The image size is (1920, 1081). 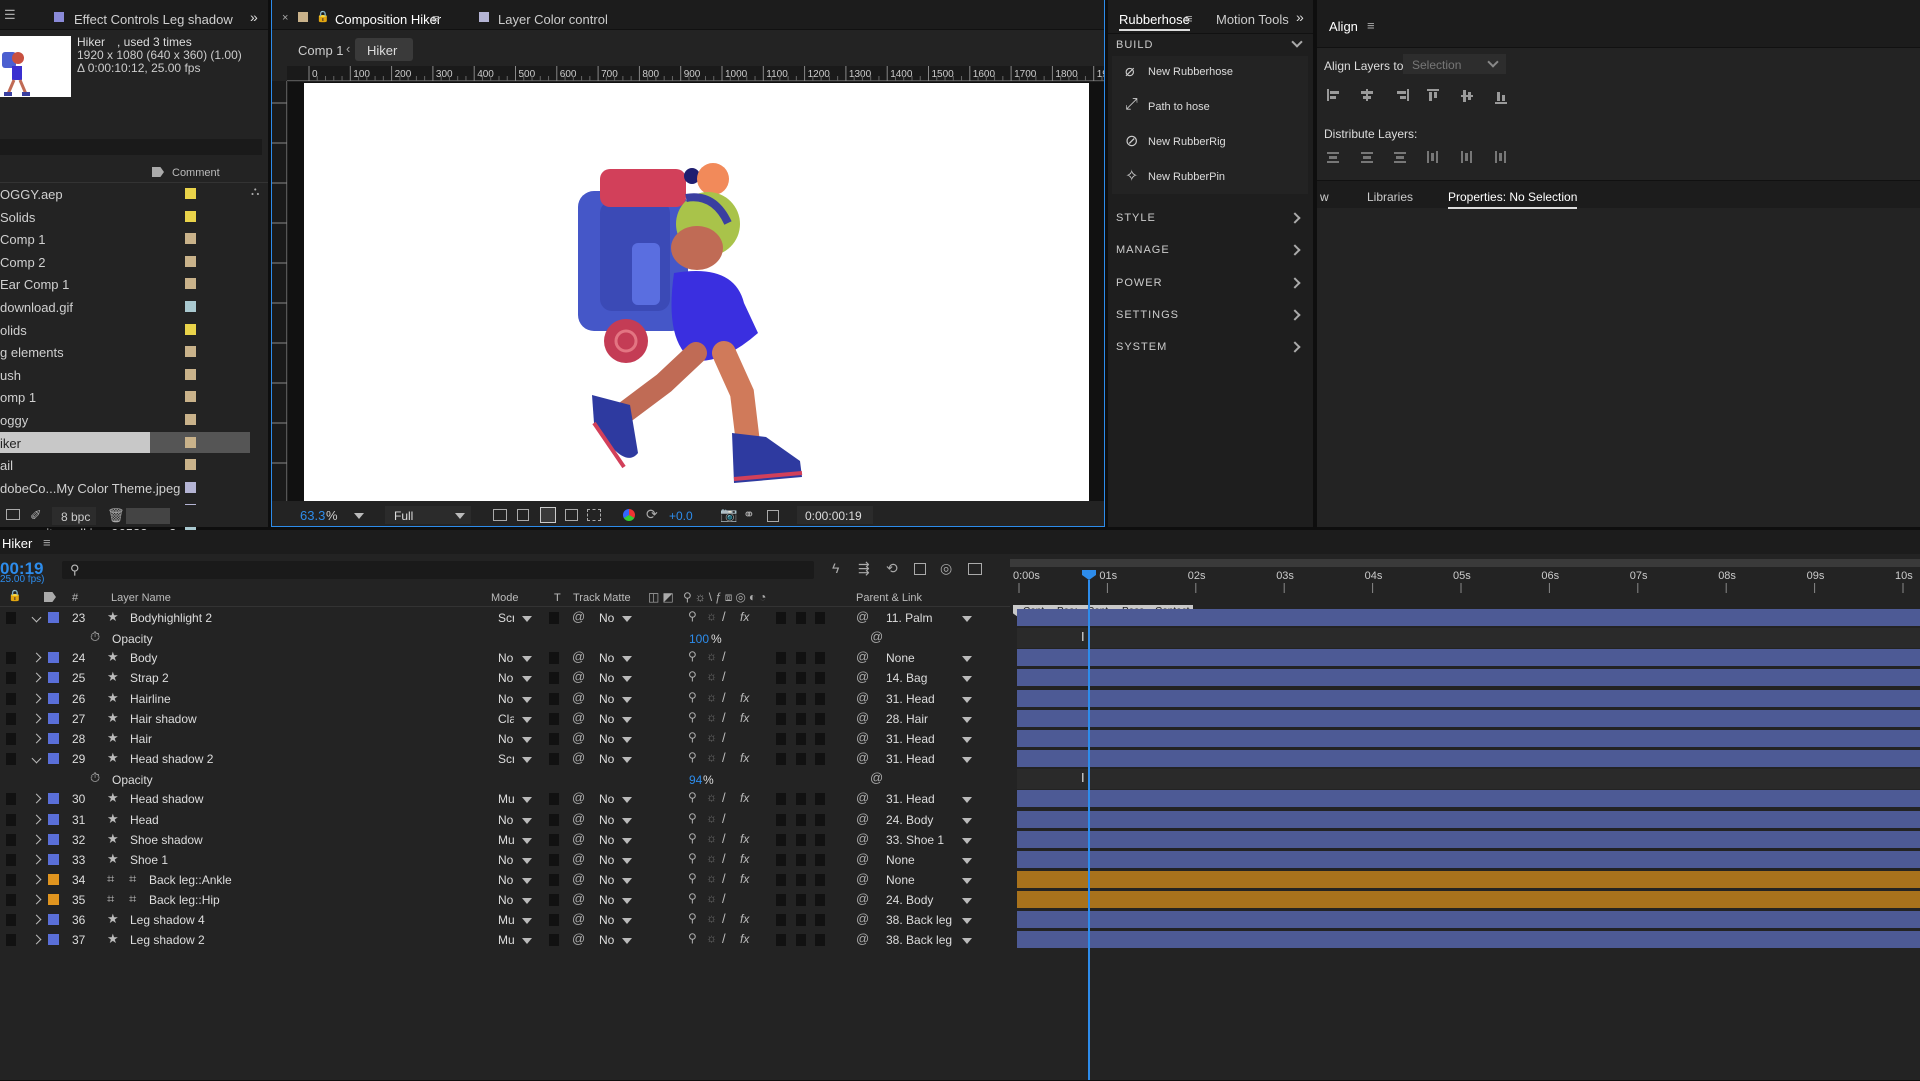 What do you see at coordinates (1513, 199) in the screenshot?
I see `tab-properties: Properties: No Selection` at bounding box center [1513, 199].